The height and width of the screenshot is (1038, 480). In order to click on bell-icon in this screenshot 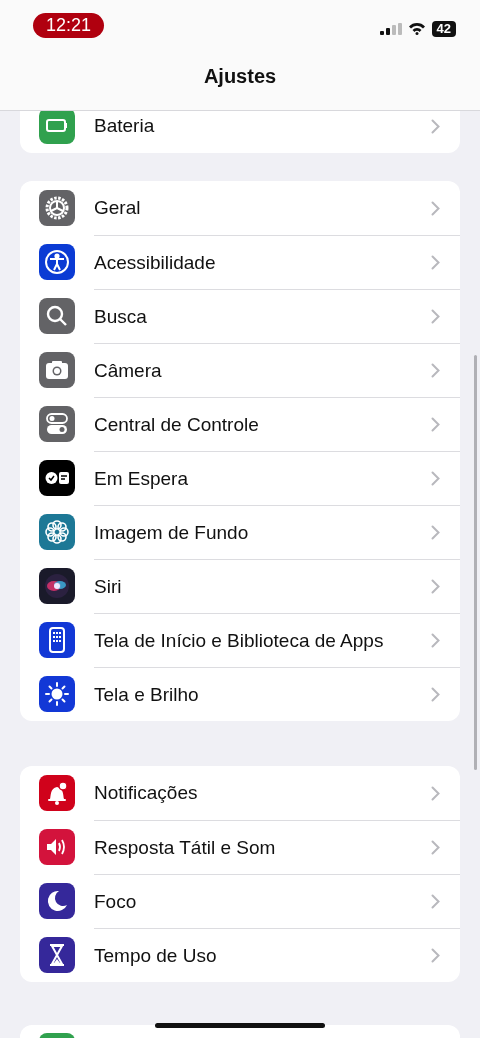, I will do `click(57, 793)`.